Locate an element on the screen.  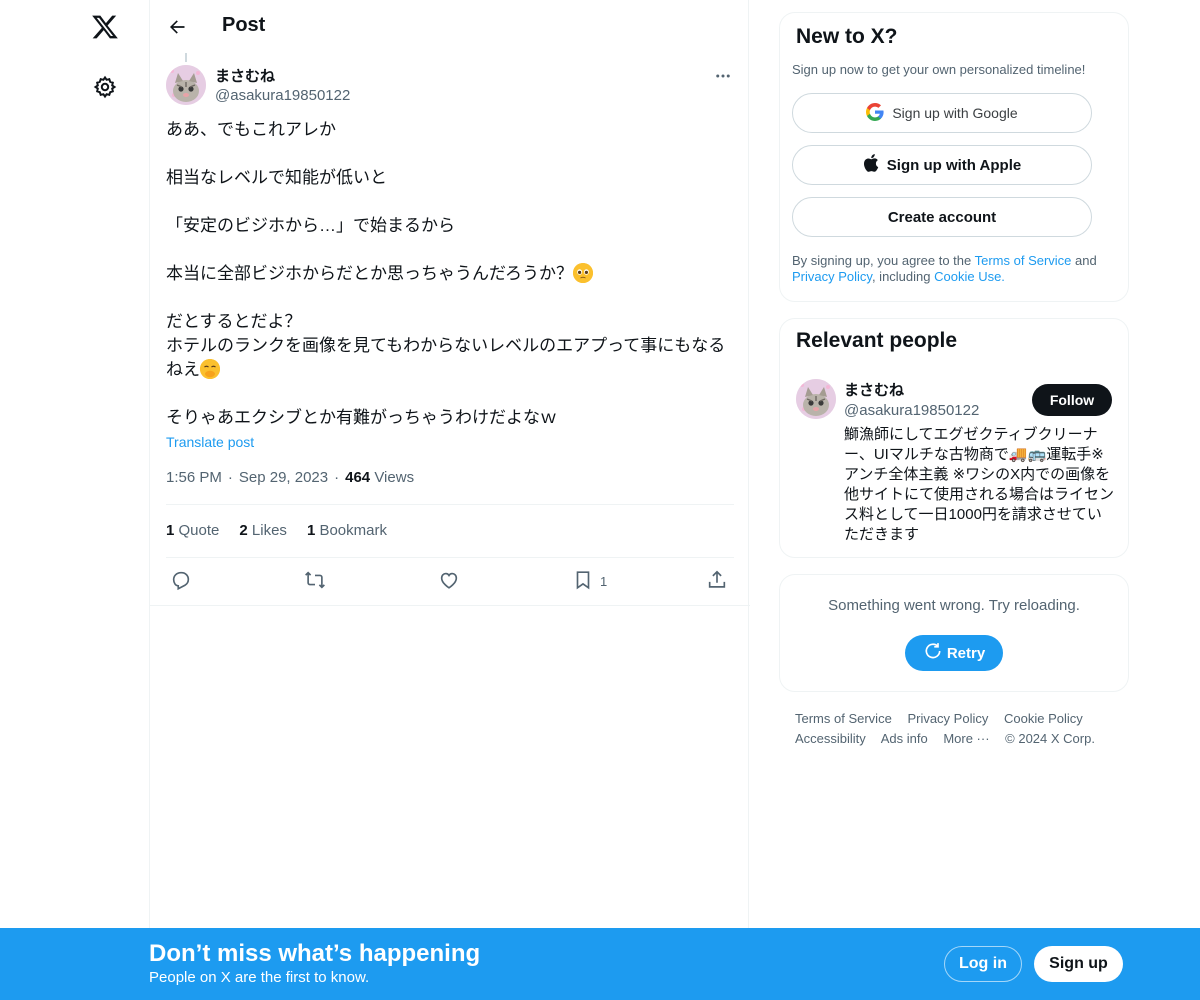
post-line: だとするとだよ？ is located at coordinates (234, 321).